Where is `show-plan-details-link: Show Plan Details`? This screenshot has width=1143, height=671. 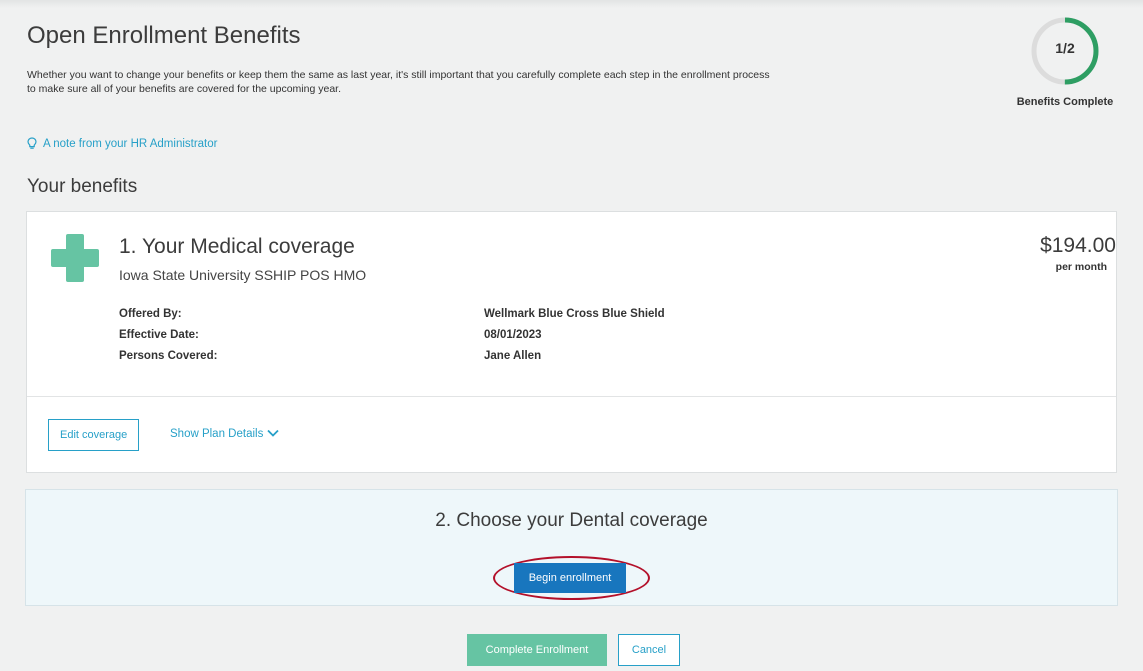
show-plan-details-link: Show Plan Details is located at coordinates (224, 434).